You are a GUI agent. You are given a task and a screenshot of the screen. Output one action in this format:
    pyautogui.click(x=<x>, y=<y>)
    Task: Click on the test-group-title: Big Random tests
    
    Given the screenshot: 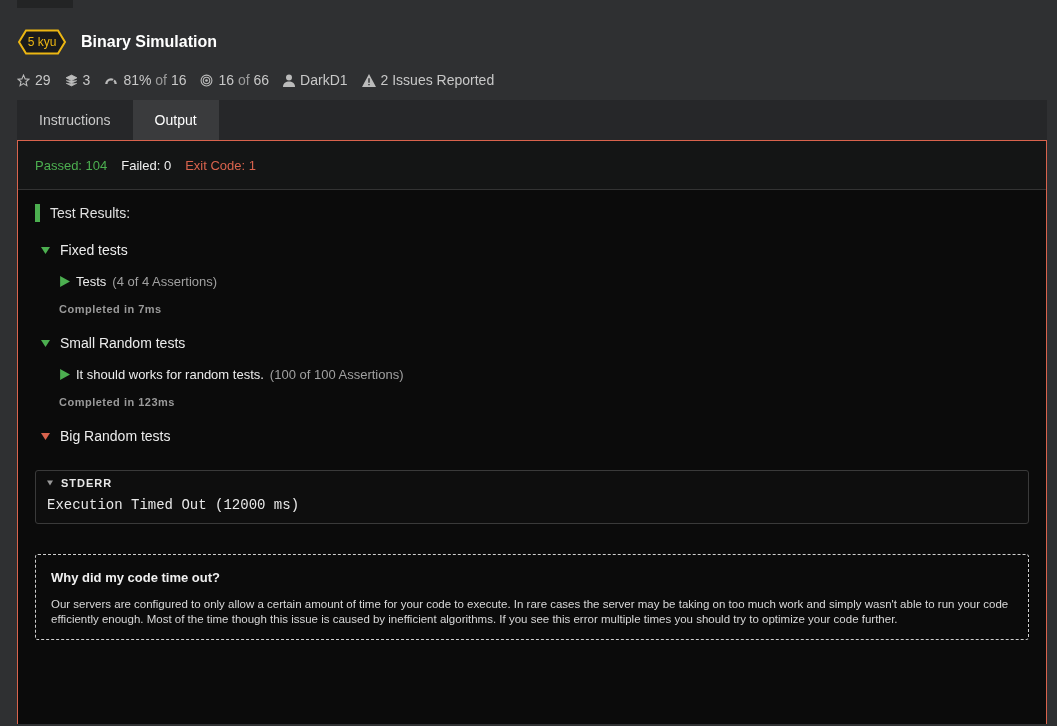 What is the action you would take?
    pyautogui.click(x=115, y=436)
    